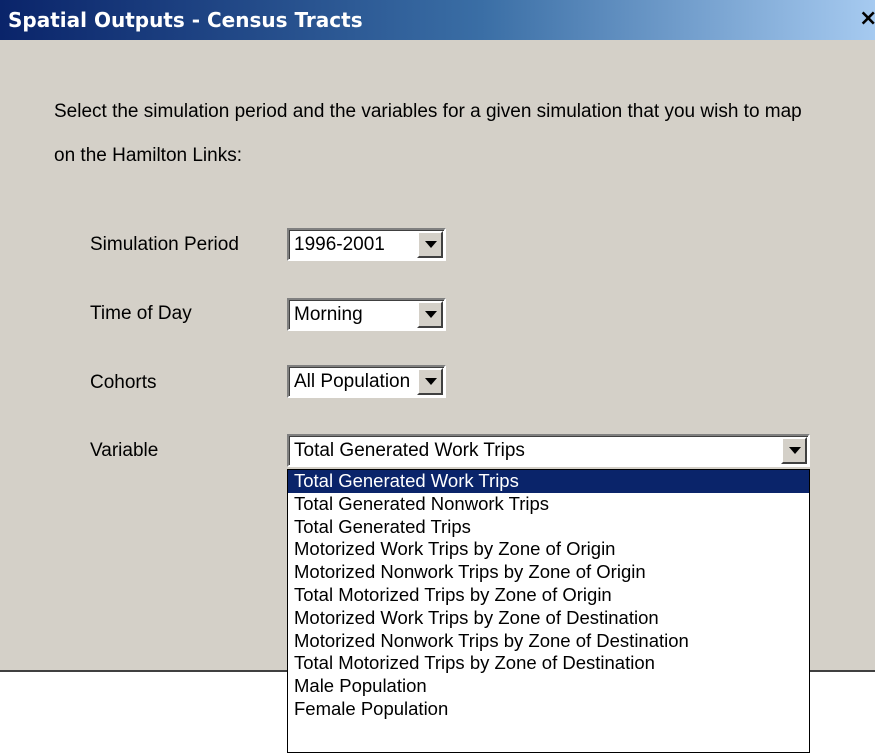  What do you see at coordinates (352, 381) in the screenshot?
I see `cohorts-value: All Population` at bounding box center [352, 381].